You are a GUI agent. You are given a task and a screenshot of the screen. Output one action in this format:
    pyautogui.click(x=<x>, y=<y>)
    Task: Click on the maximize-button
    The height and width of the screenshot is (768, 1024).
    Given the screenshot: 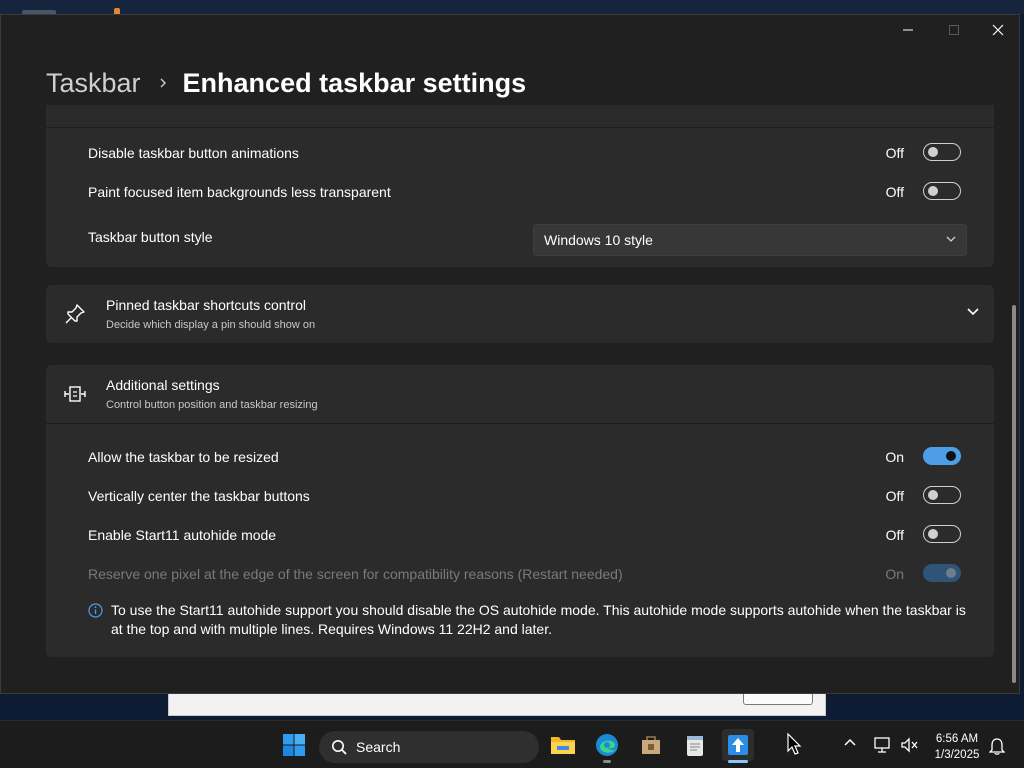 What is the action you would take?
    pyautogui.click(x=954, y=30)
    